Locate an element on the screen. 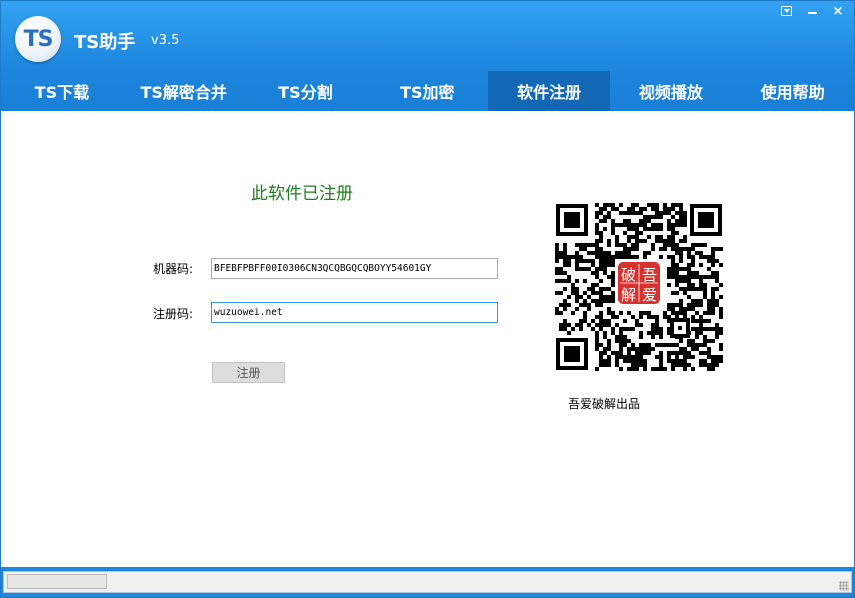 The width and height of the screenshot is (855, 598). qr-badge-char-1: 破 is located at coordinates (628, 275).